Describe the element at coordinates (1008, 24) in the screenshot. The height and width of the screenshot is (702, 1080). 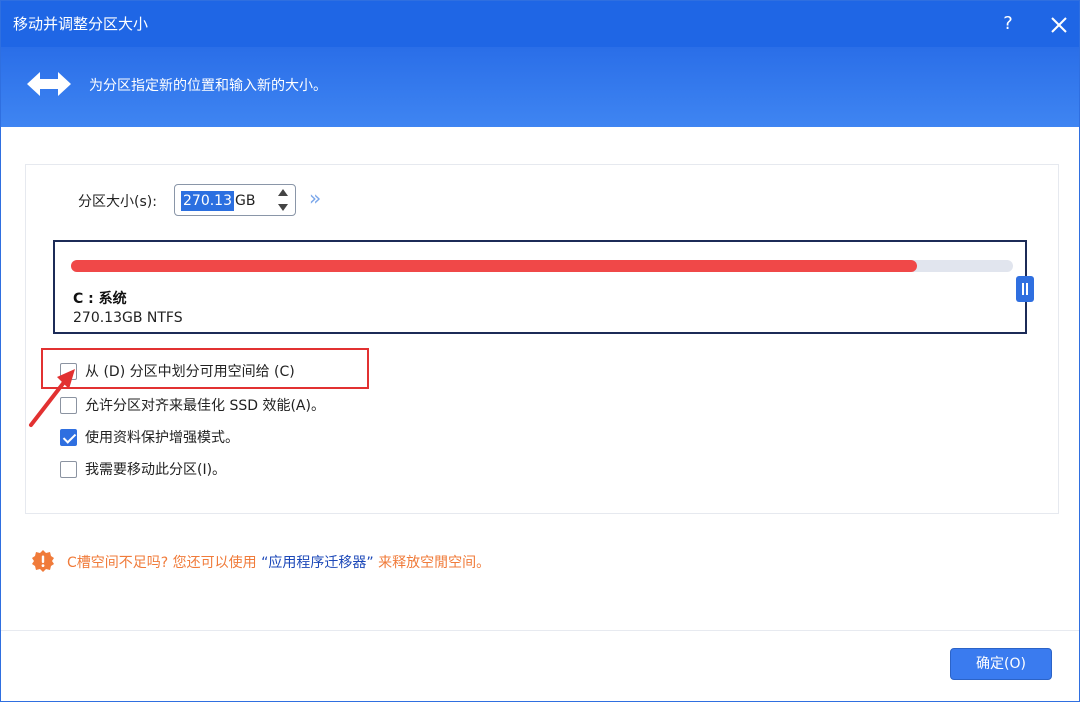
I see `help-button: ?` at that location.